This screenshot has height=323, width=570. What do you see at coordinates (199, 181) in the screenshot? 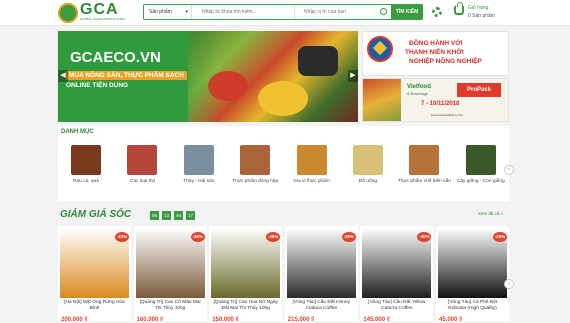
I see `category-label: Thủy - Hải sản` at bounding box center [199, 181].